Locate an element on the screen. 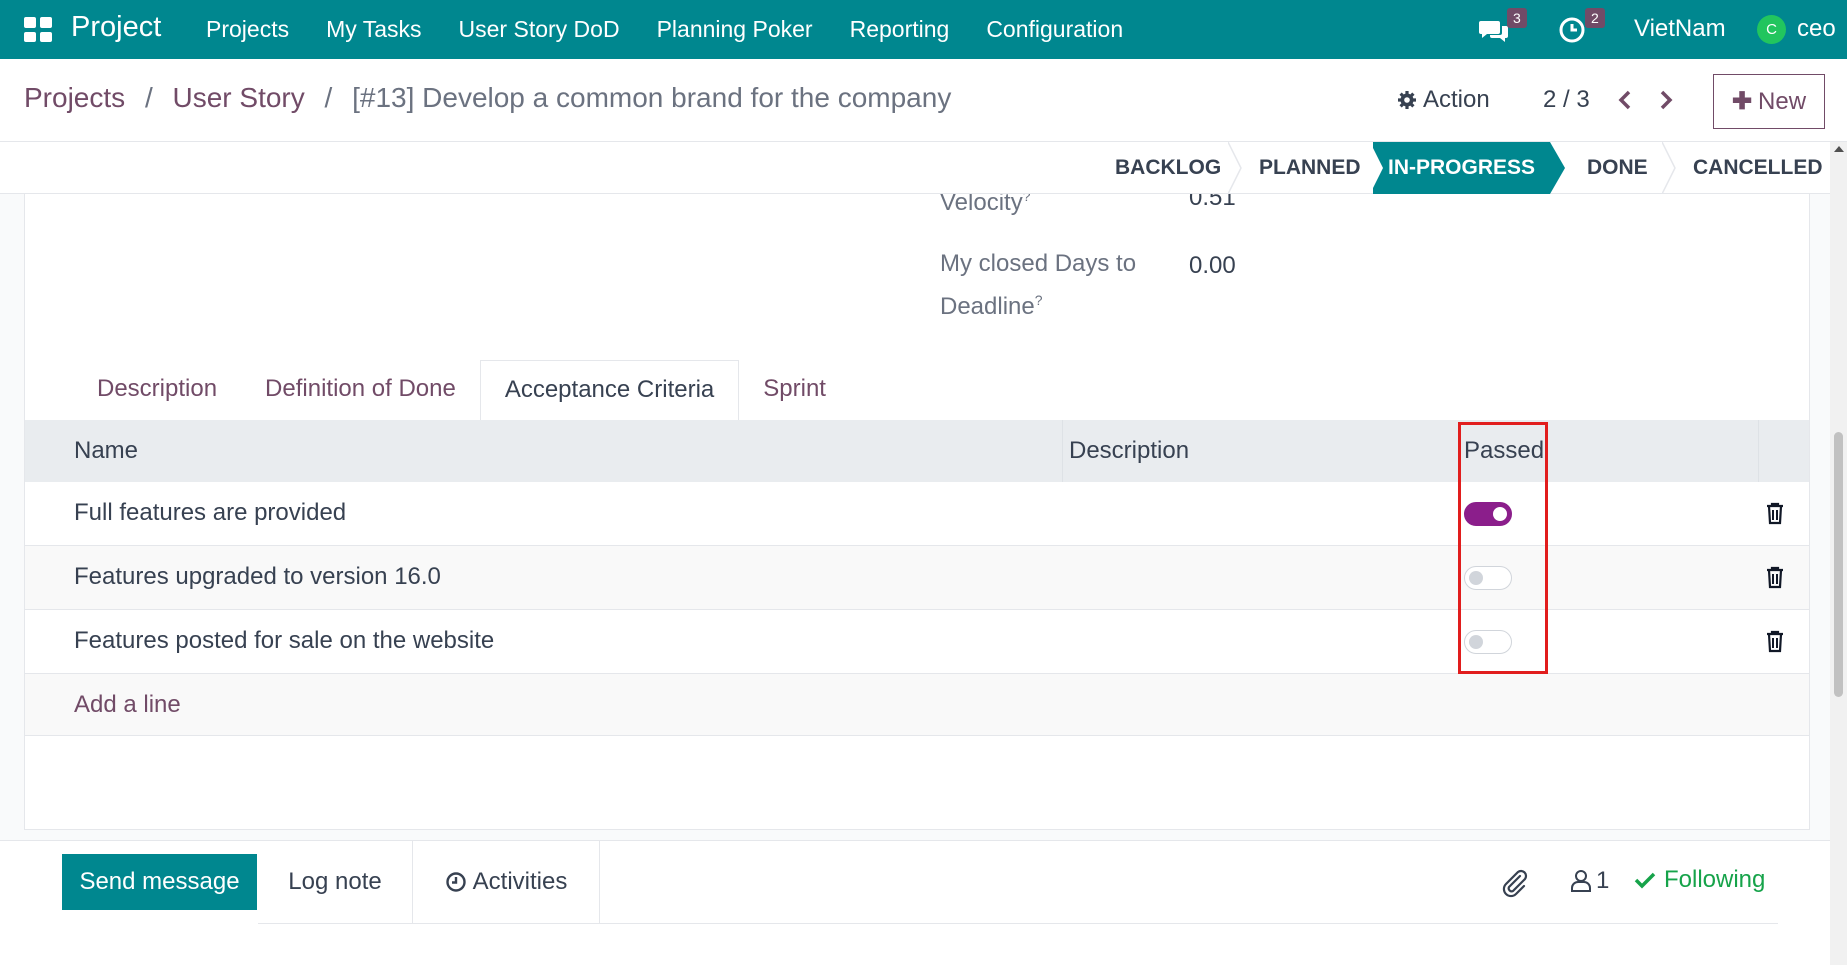  stage-done: DONE is located at coordinates (1617, 168).